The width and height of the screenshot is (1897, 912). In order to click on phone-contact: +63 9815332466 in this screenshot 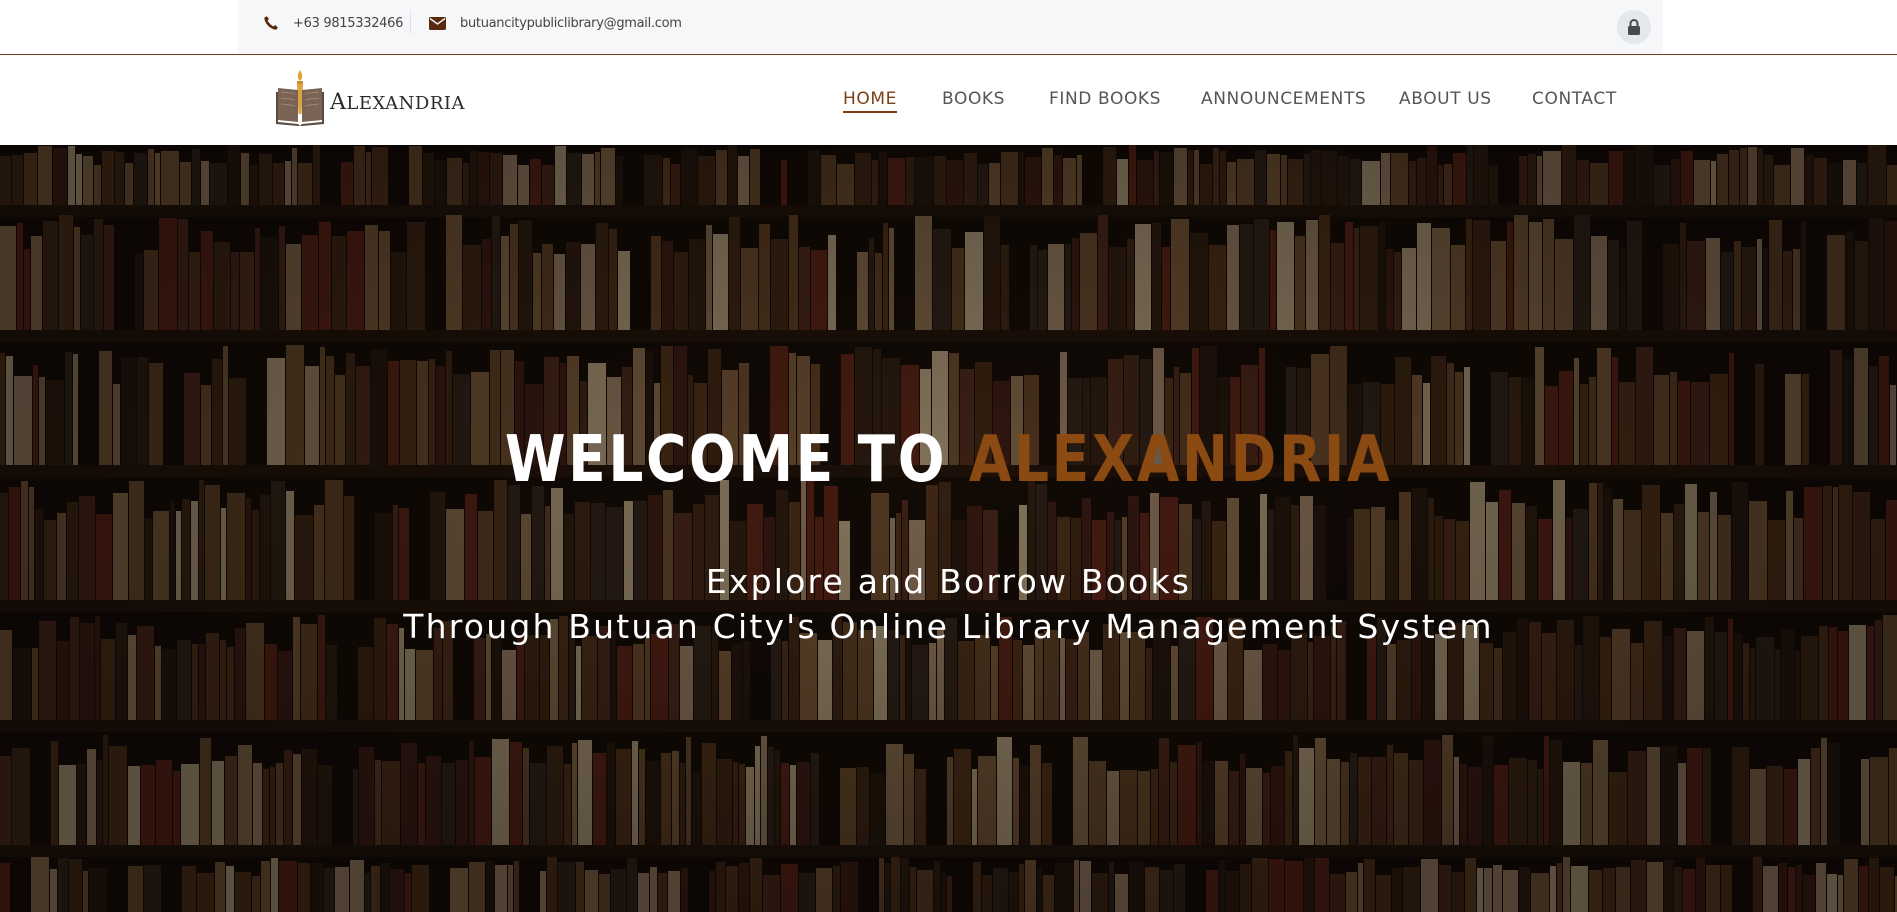, I will do `click(333, 23)`.